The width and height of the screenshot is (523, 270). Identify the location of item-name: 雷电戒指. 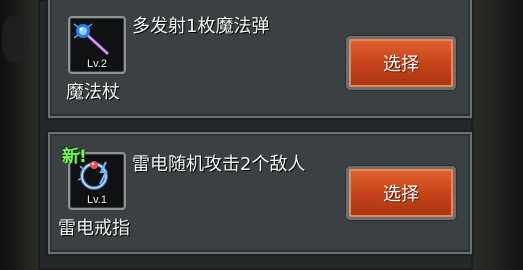
(94, 228).